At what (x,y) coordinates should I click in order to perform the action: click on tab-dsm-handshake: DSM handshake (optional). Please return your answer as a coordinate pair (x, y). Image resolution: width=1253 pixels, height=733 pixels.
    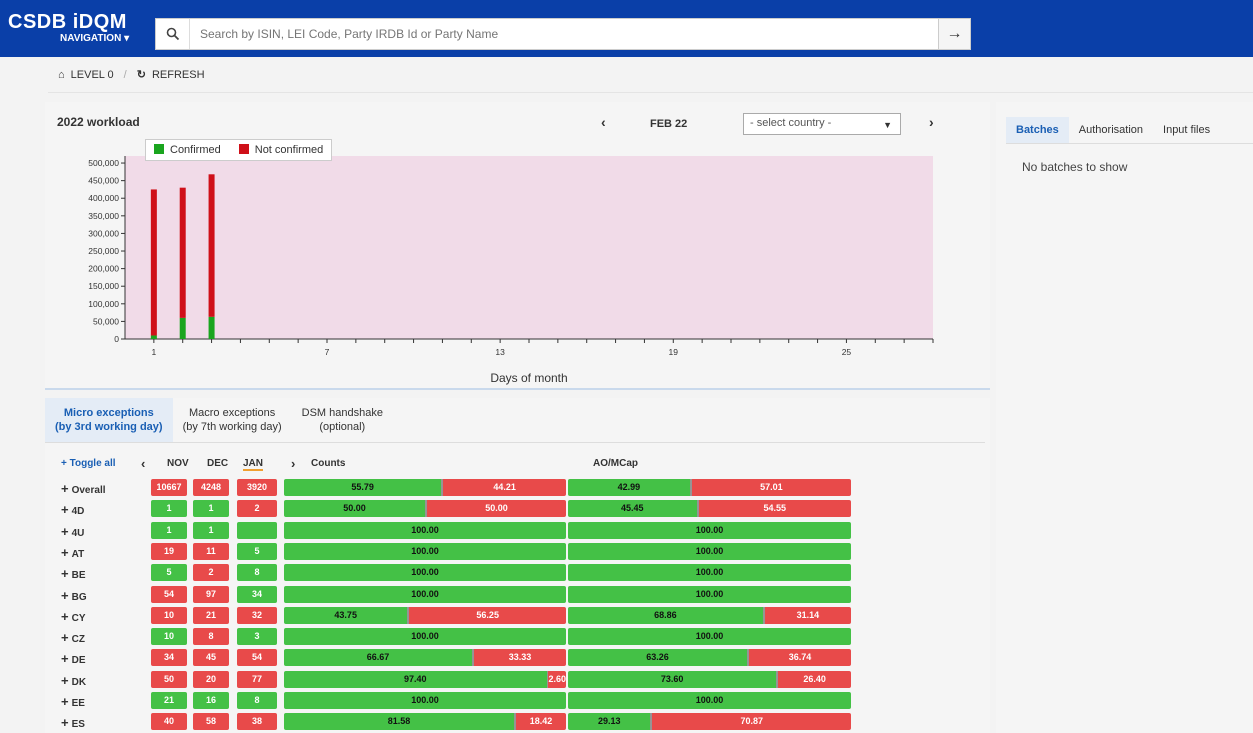
    Looking at the image, I should click on (342, 420).